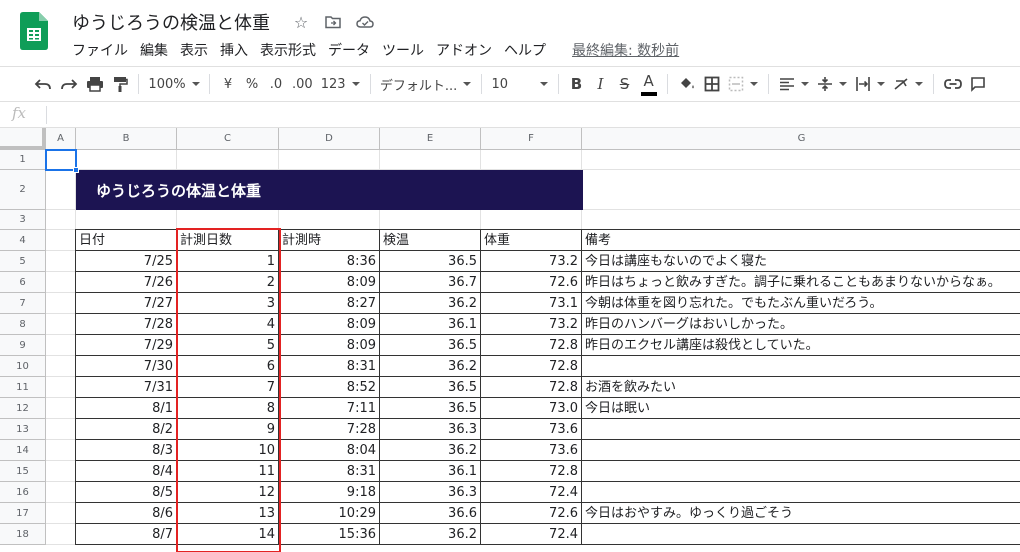 The width and height of the screenshot is (1020, 552). What do you see at coordinates (126, 261) in the screenshot?
I see `table-cell-date: 7/25` at bounding box center [126, 261].